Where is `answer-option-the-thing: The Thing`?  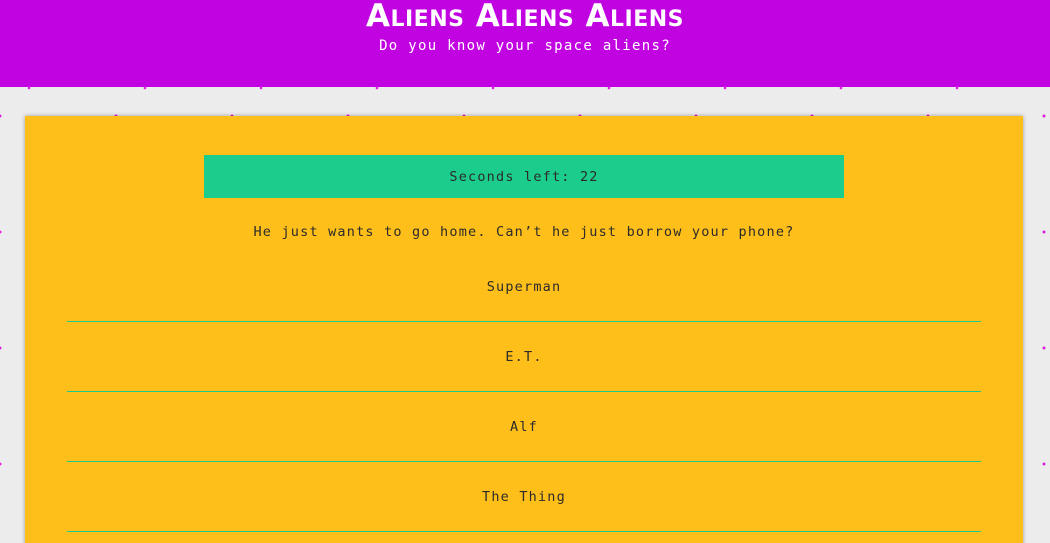 answer-option-the-thing: The Thing is located at coordinates (524, 497).